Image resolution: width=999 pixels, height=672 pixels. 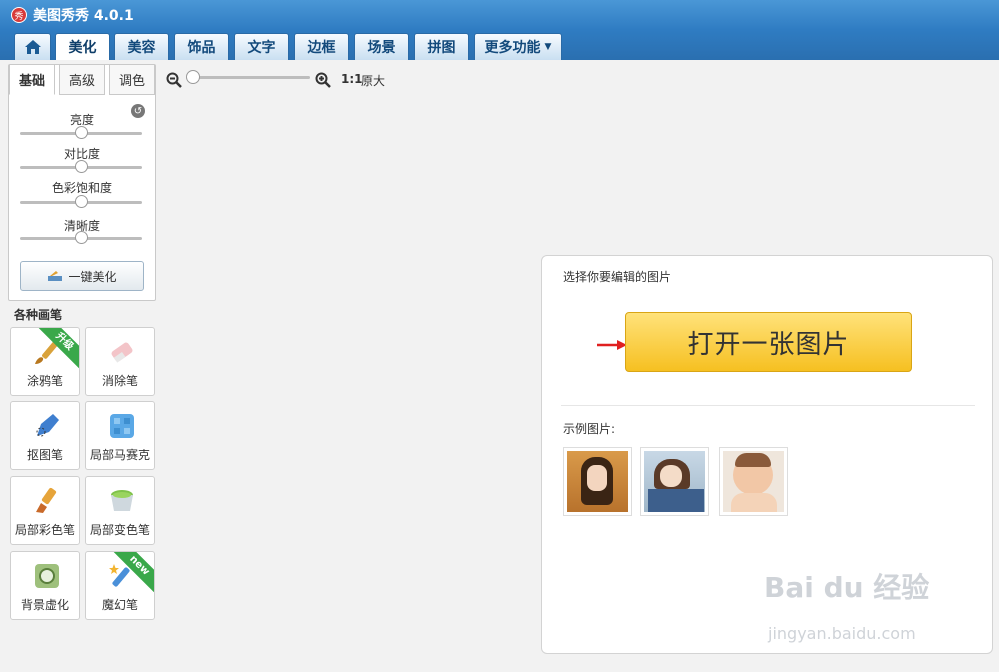 What do you see at coordinates (81, 188) in the screenshot?
I see `saturation-label: 色彩饱和度` at bounding box center [81, 188].